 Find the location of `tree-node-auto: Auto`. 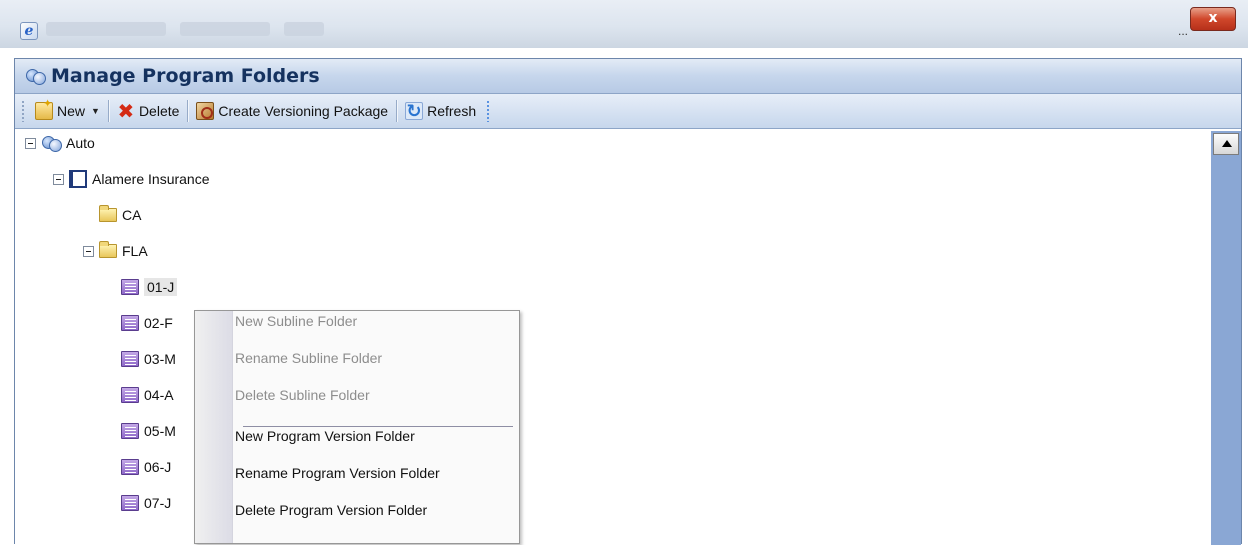

tree-node-auto: Auto is located at coordinates (60, 143).